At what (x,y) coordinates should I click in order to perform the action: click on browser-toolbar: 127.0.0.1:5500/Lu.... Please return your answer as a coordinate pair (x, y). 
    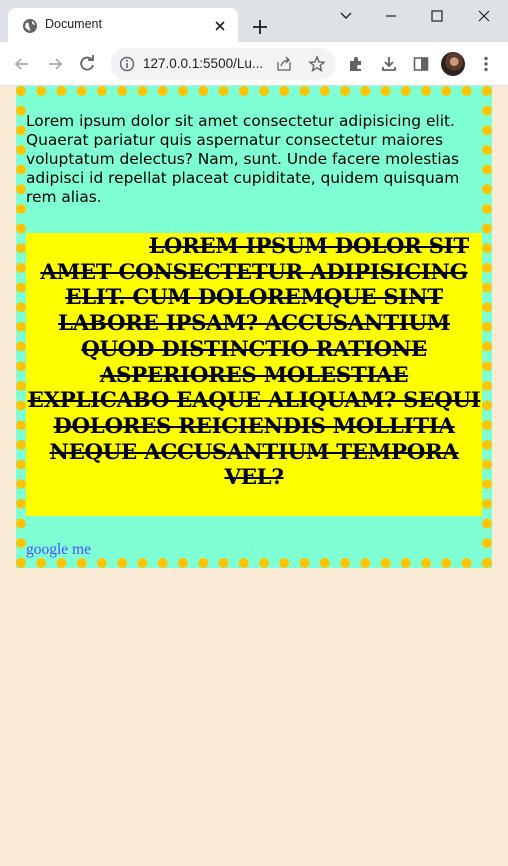
    Looking at the image, I should click on (254, 64).